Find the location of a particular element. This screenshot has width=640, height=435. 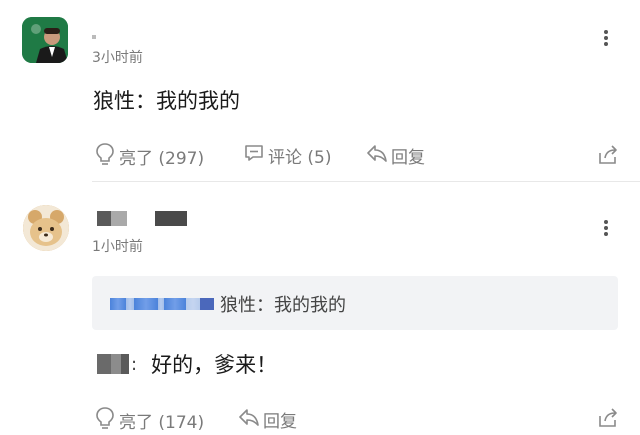

comment-count-label: 评论 (5) is located at coordinates (300, 158).